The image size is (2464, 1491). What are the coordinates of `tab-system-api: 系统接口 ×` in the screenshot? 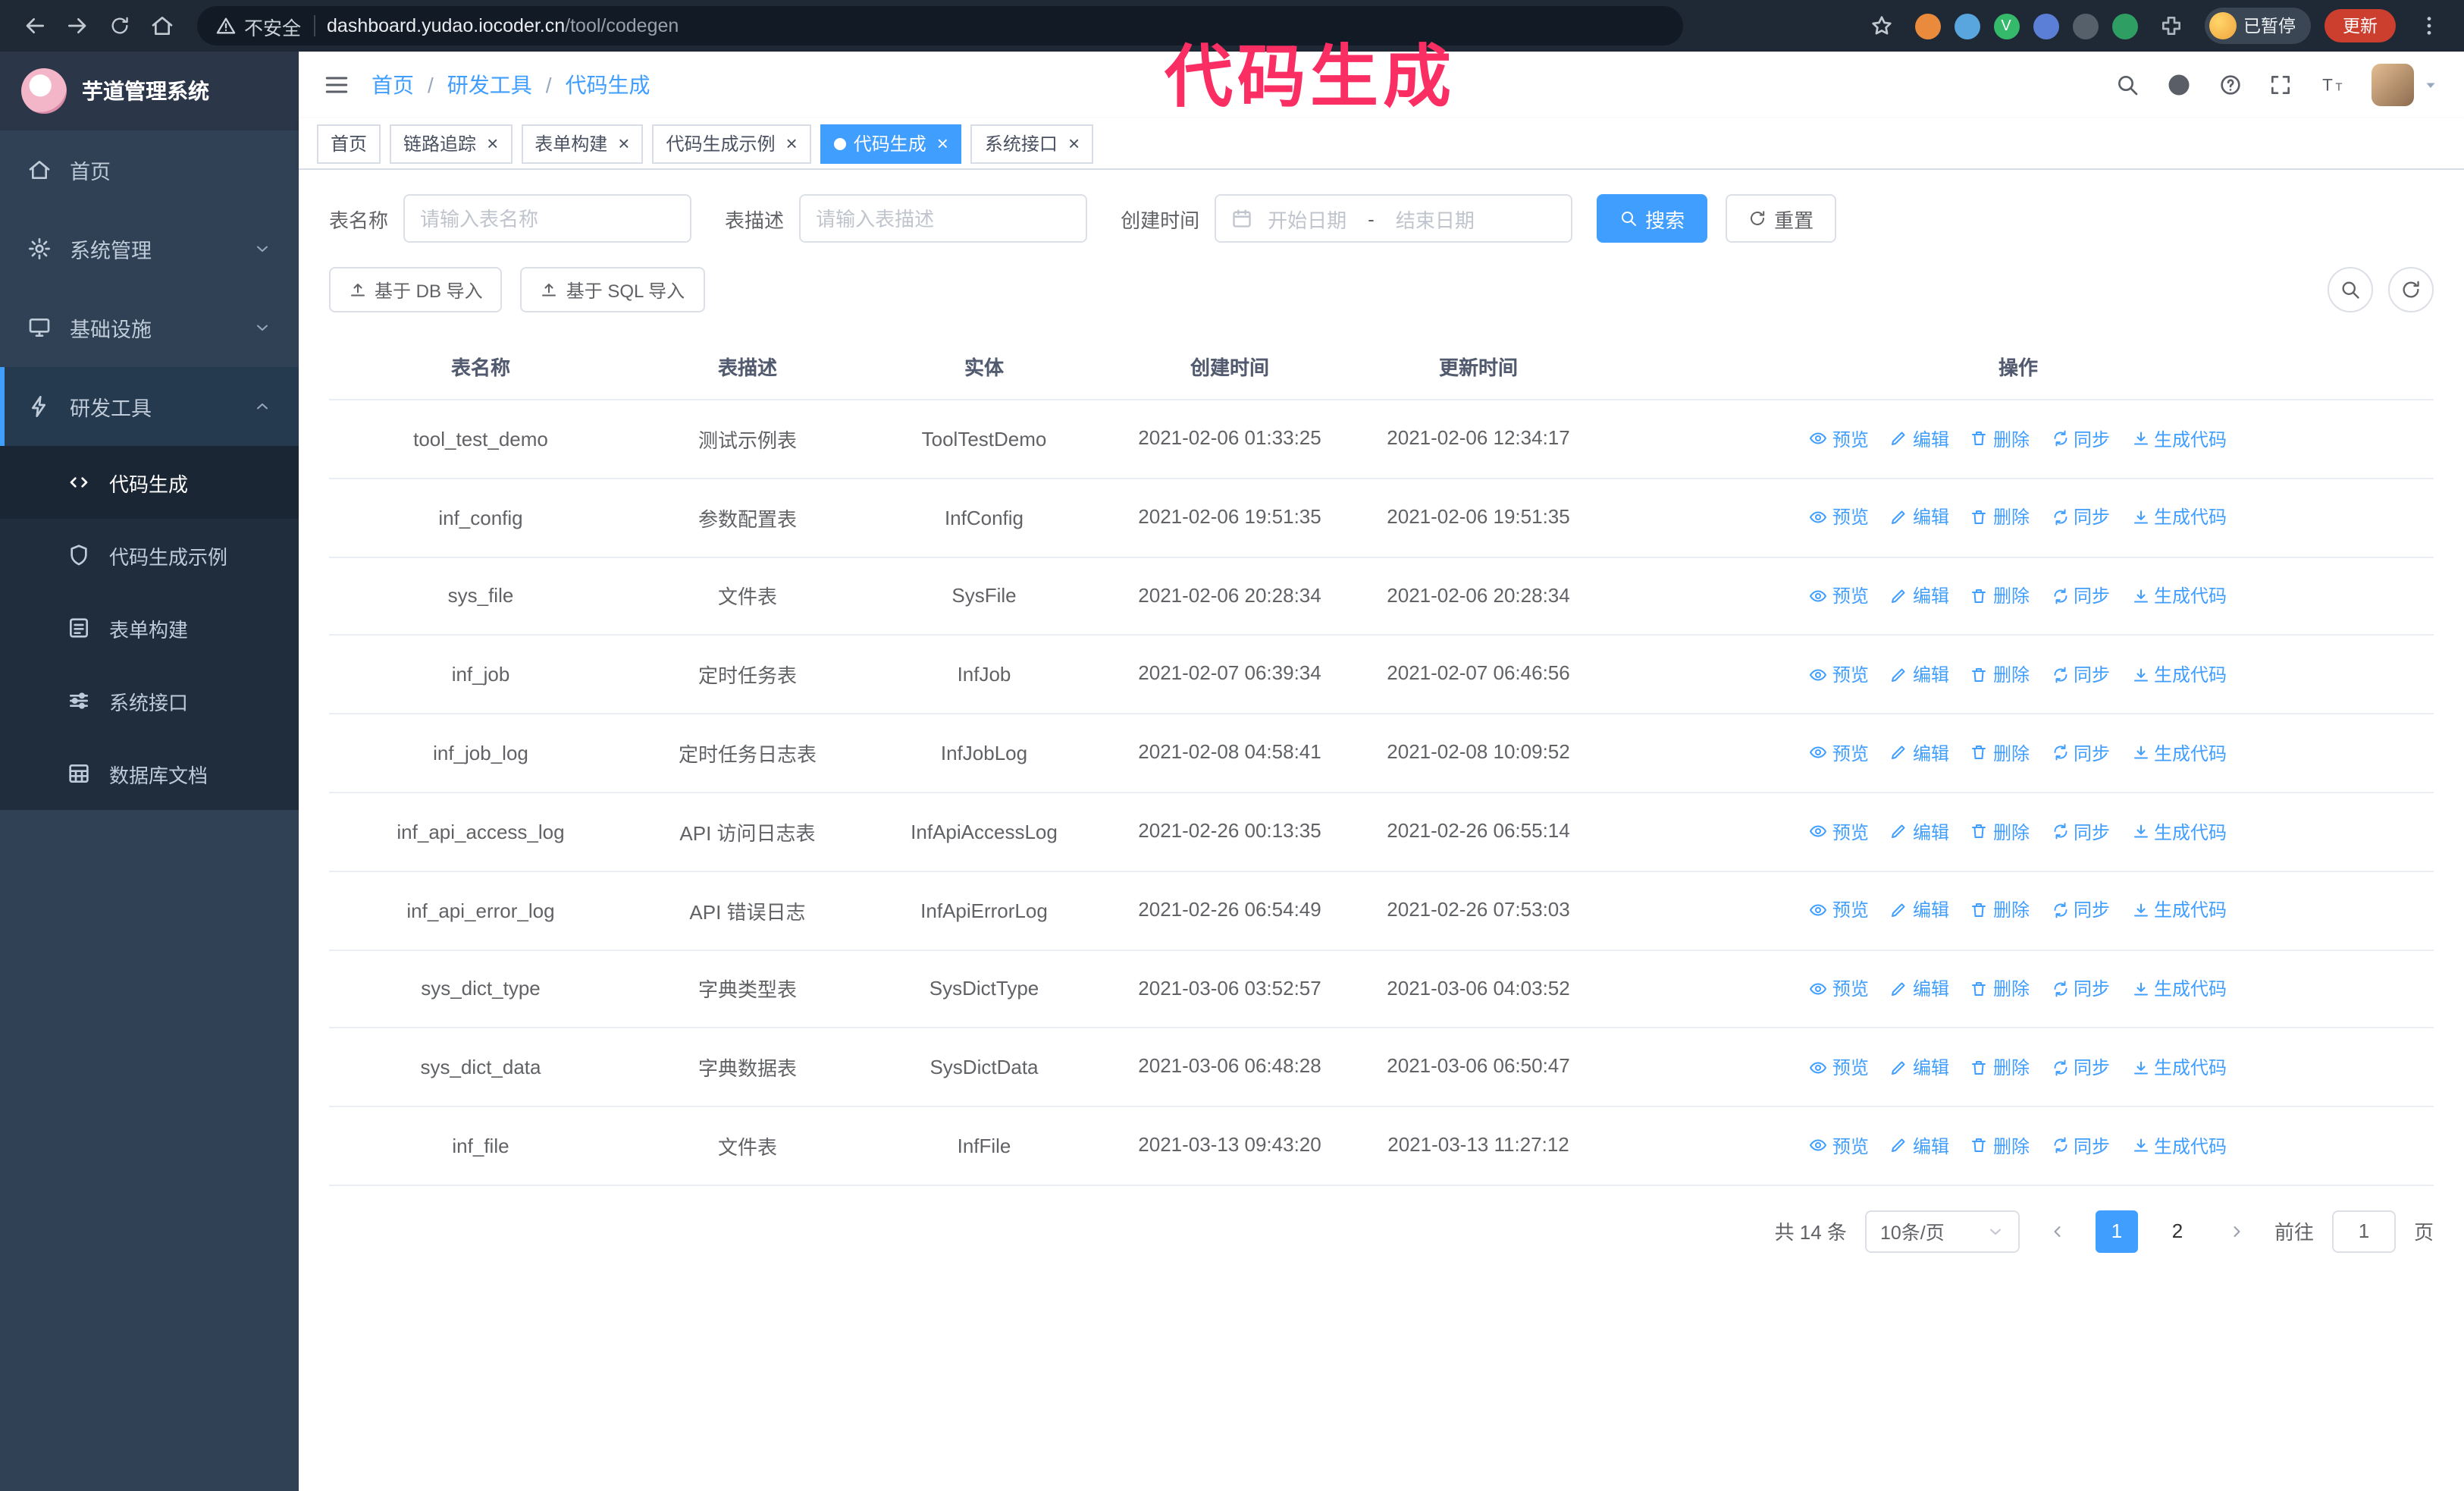 It's located at (1032, 143).